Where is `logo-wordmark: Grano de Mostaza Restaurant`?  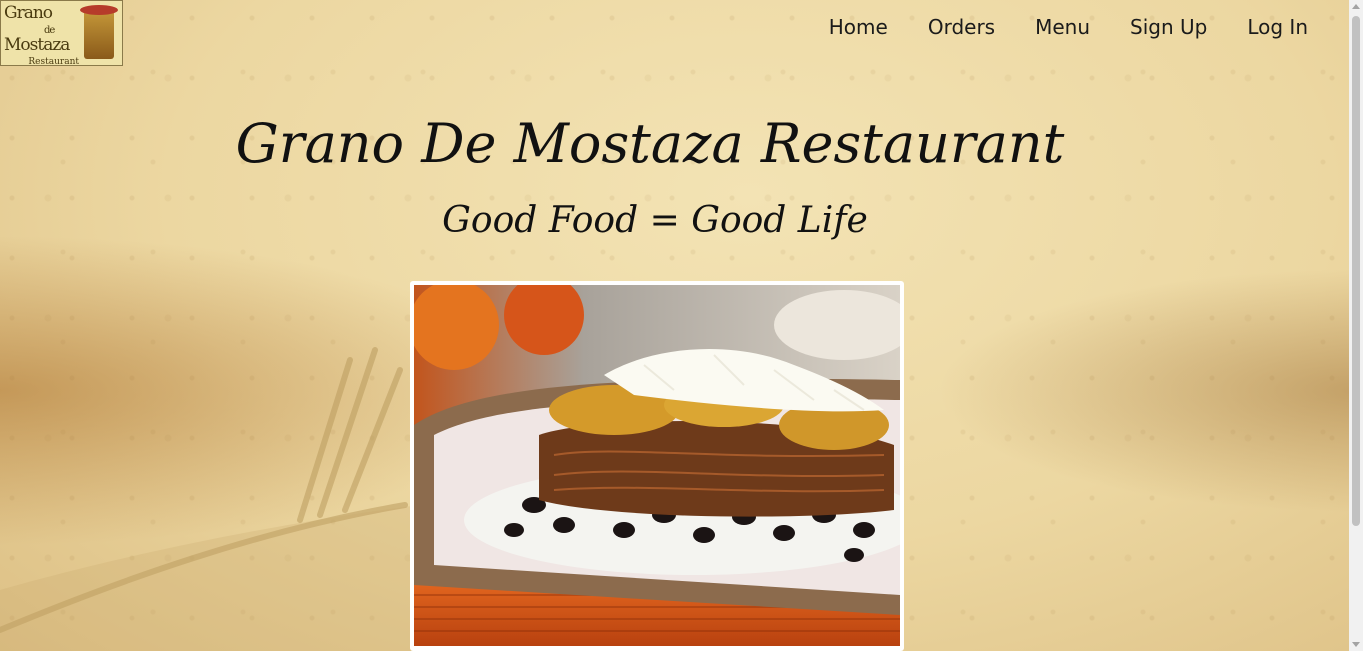 logo-wordmark: Grano de Mostaza Restaurant is located at coordinates (41, 34).